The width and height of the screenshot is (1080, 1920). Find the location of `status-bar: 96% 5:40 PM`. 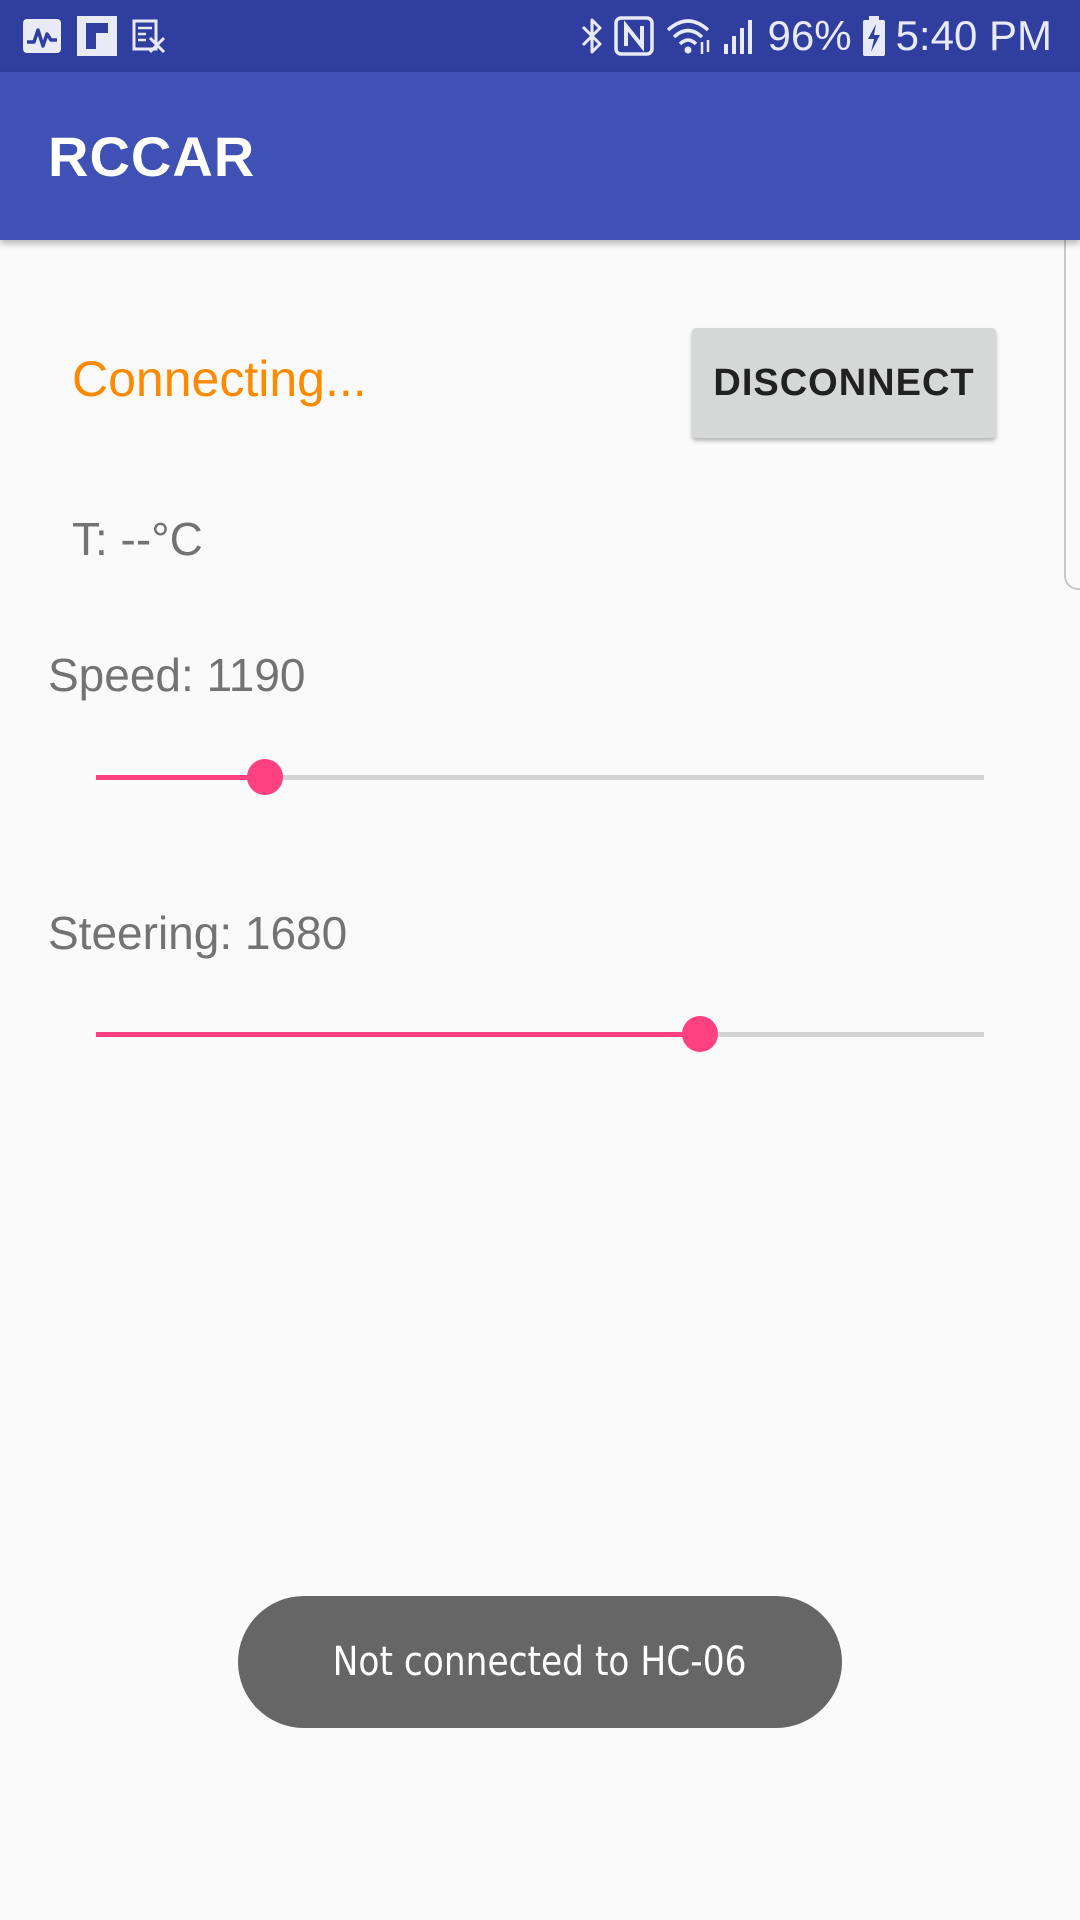

status-bar: 96% 5:40 PM is located at coordinates (540, 36).